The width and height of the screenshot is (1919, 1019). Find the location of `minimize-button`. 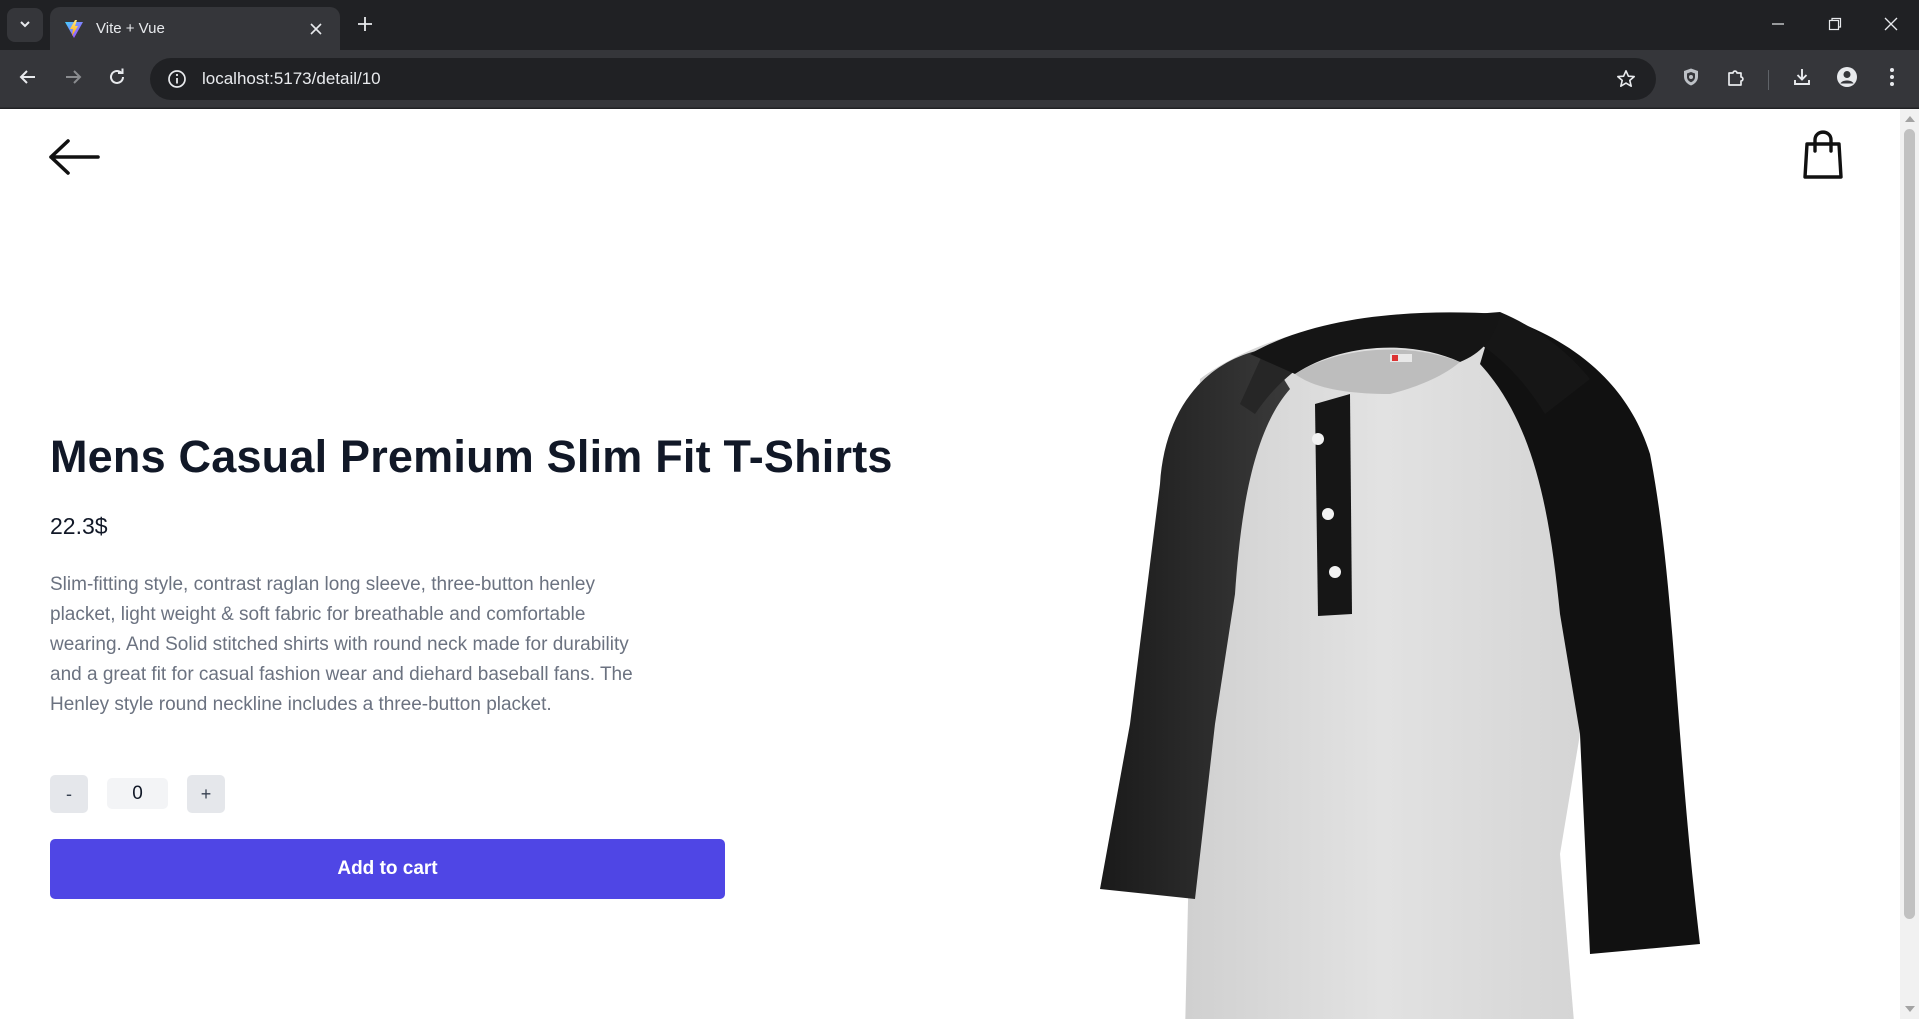

minimize-button is located at coordinates (1778, 25).